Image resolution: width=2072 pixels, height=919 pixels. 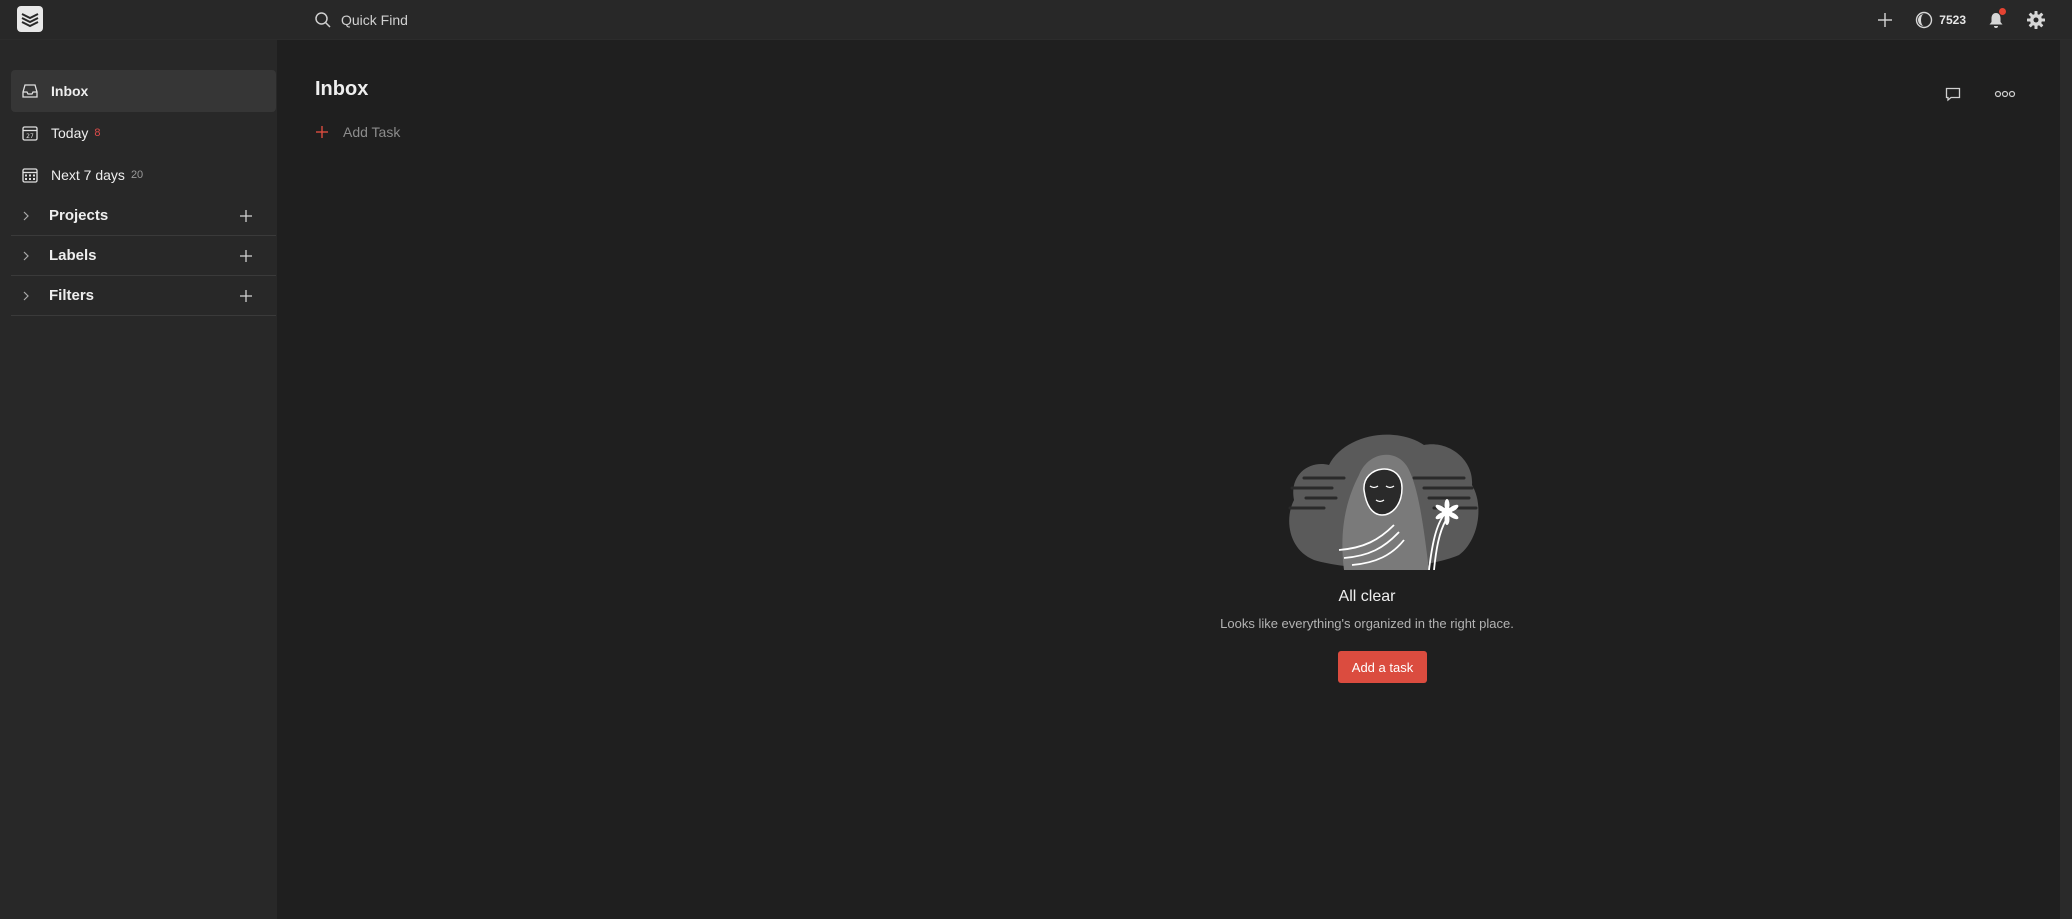 I want to click on view-actions, so click(x=1979, y=94).